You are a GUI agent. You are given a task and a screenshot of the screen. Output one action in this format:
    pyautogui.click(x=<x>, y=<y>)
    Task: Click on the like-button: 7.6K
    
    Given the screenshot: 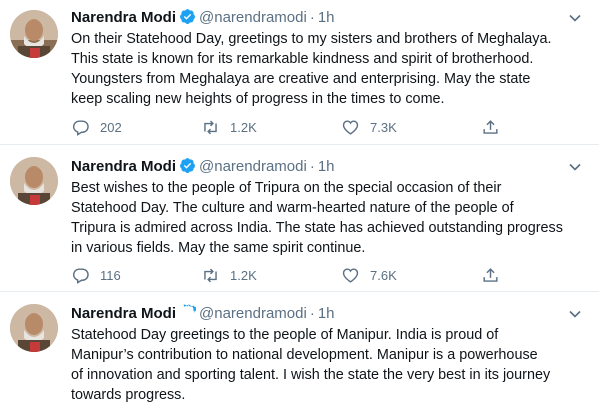 What is the action you would take?
    pyautogui.click(x=369, y=275)
    